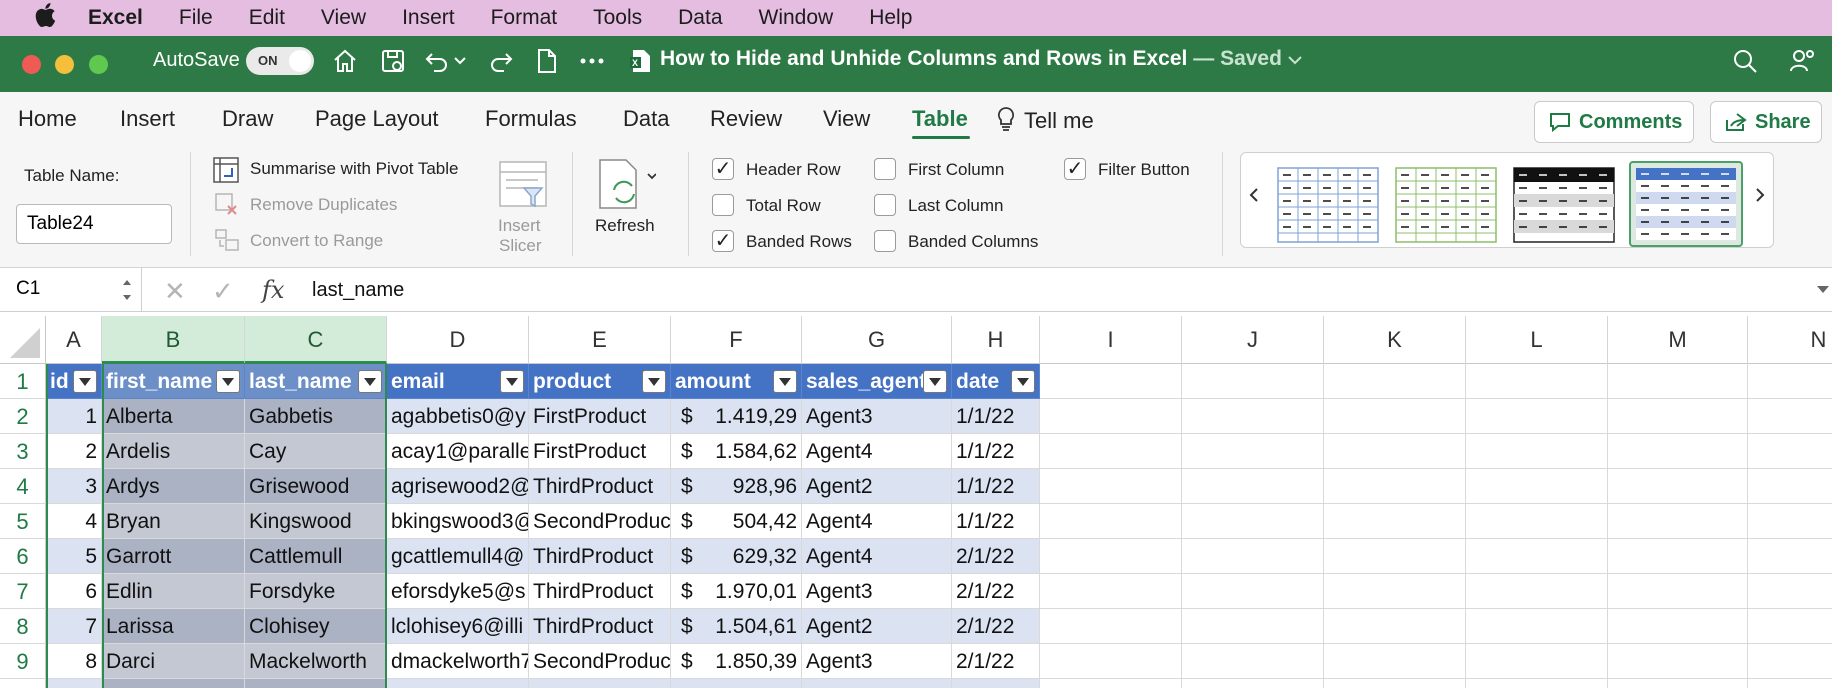 This screenshot has height=688, width=1832. Describe the element at coordinates (736, 416) in the screenshot. I see `table-cell-amount: $1.419,29` at that location.